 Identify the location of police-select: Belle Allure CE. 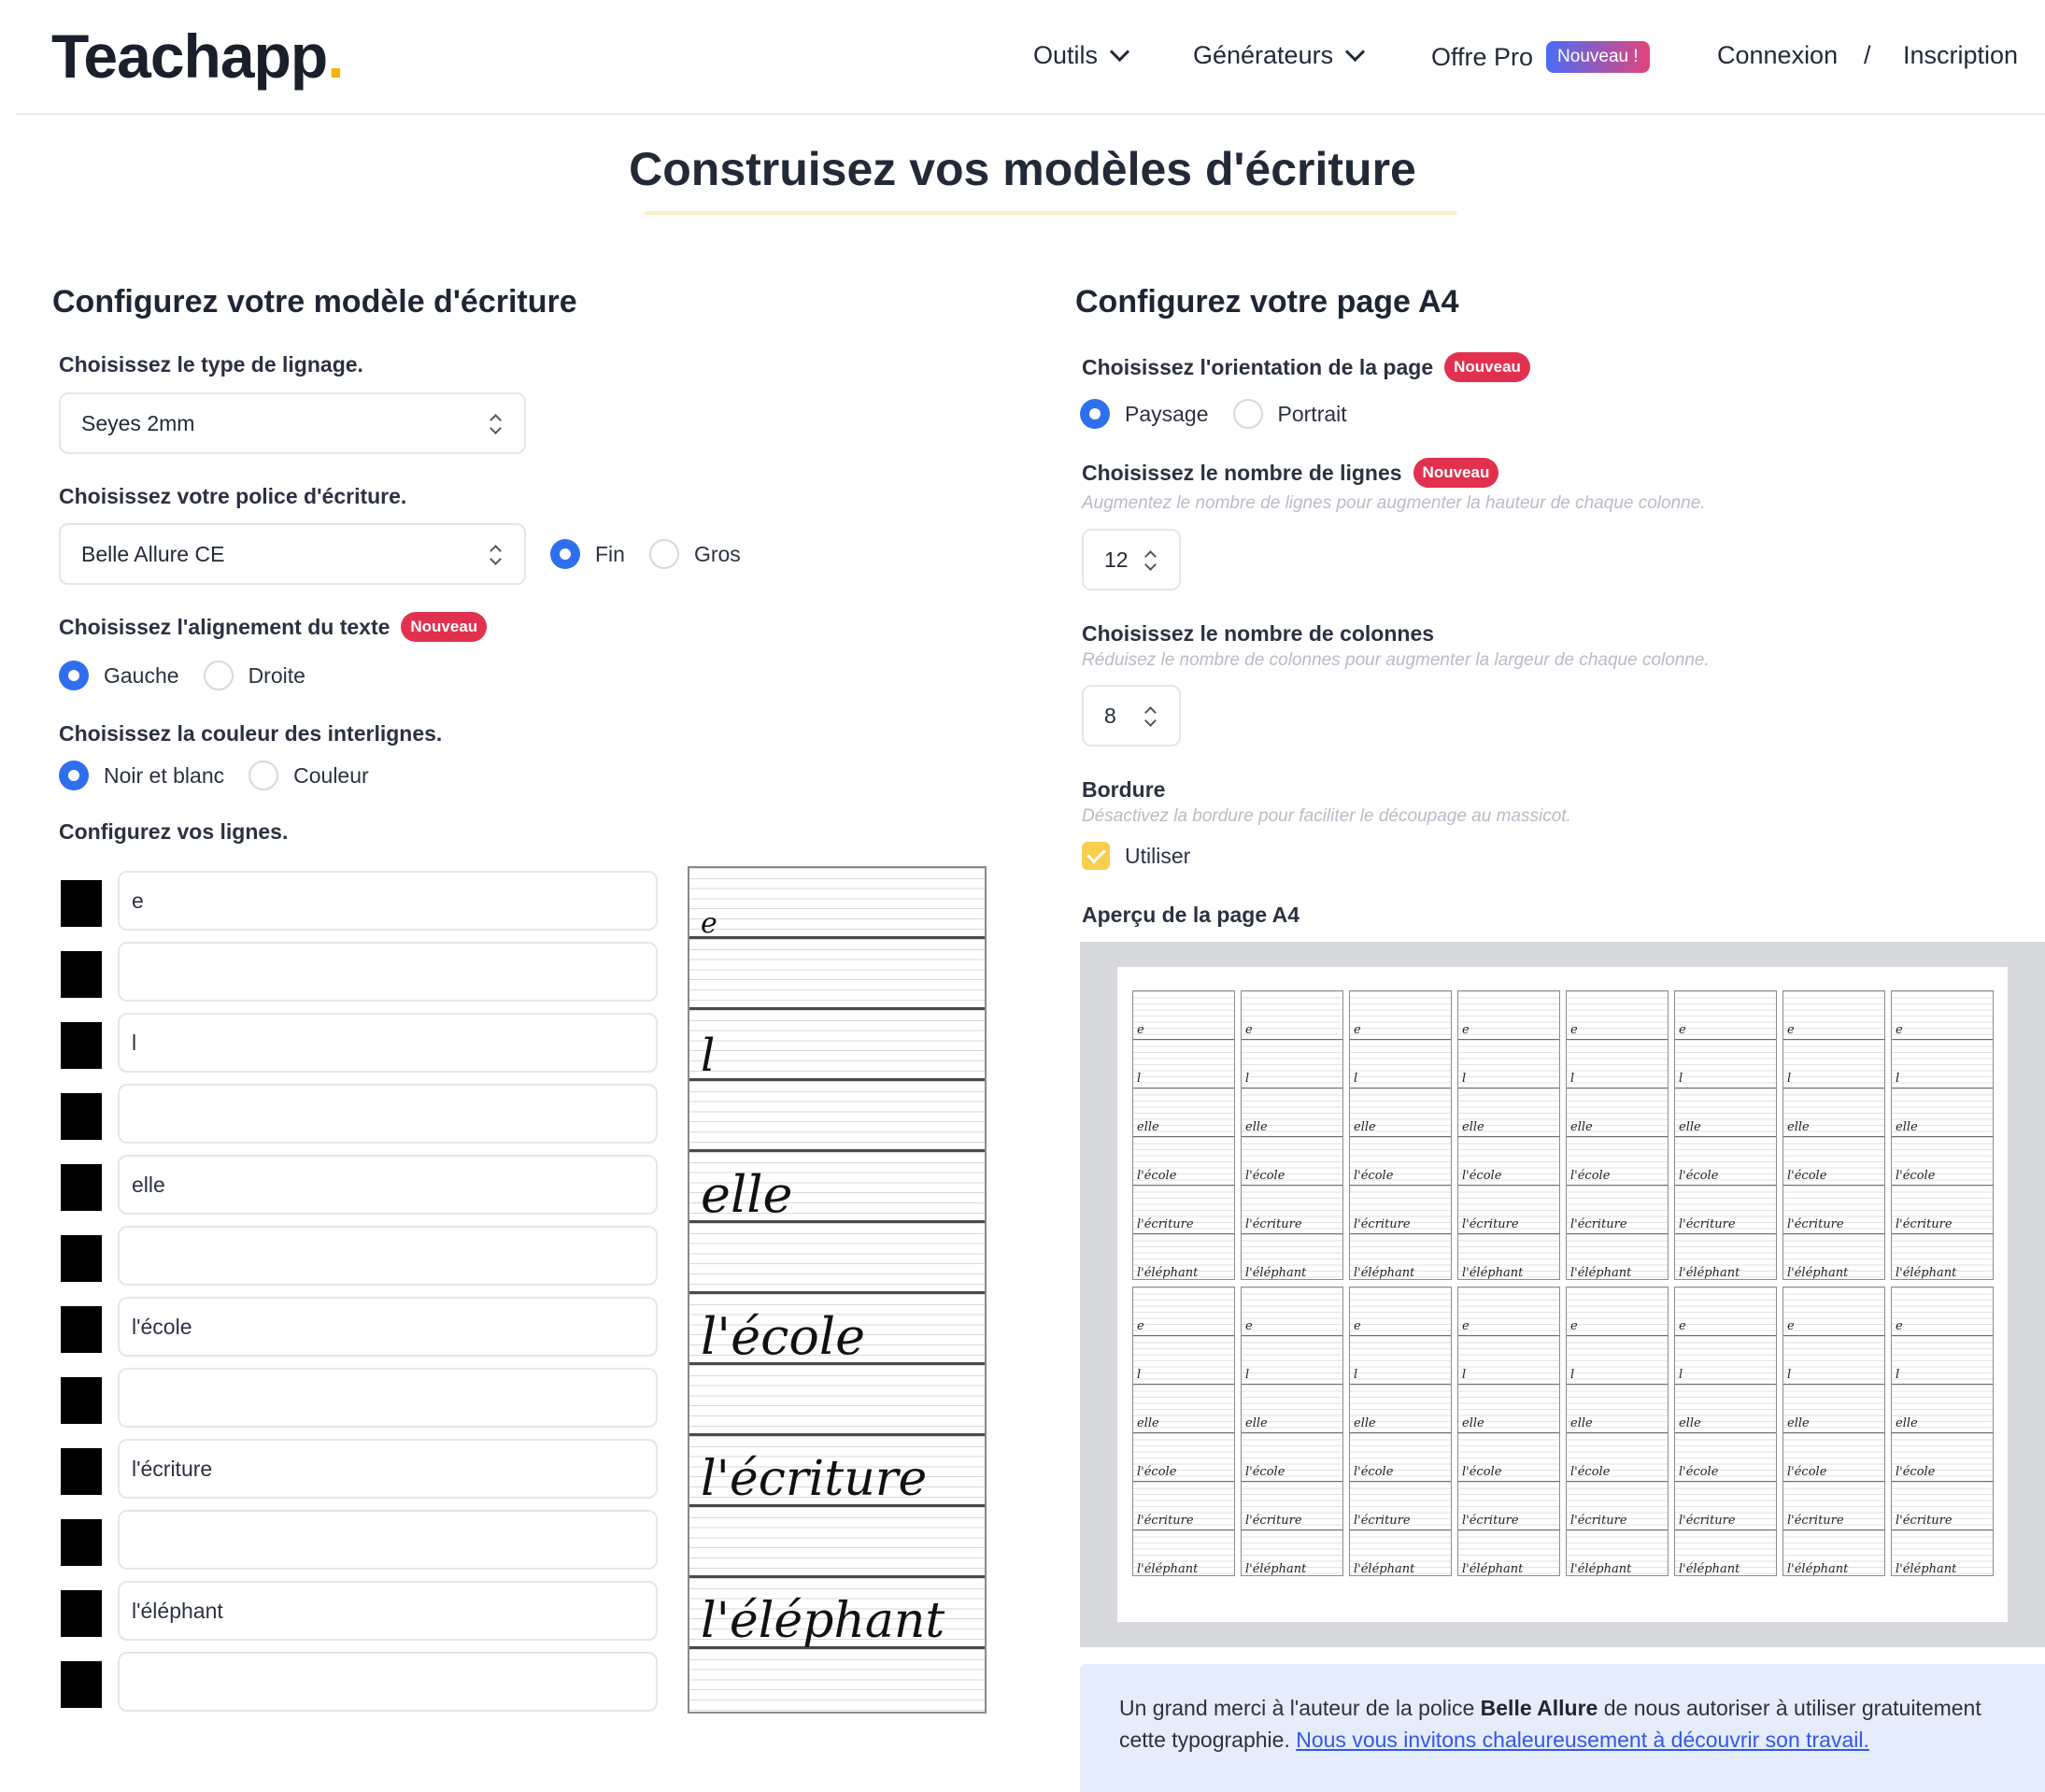
(292, 554).